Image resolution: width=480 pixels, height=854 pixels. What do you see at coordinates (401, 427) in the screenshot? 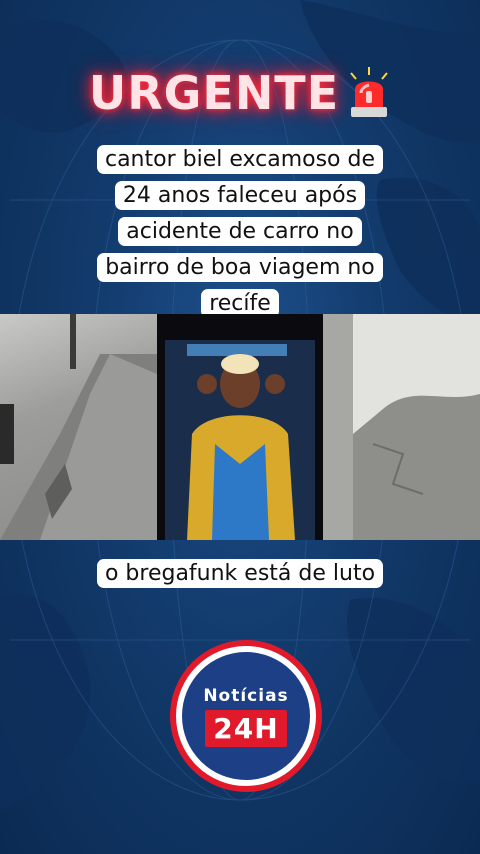
I see `damaged-wall-image` at bounding box center [401, 427].